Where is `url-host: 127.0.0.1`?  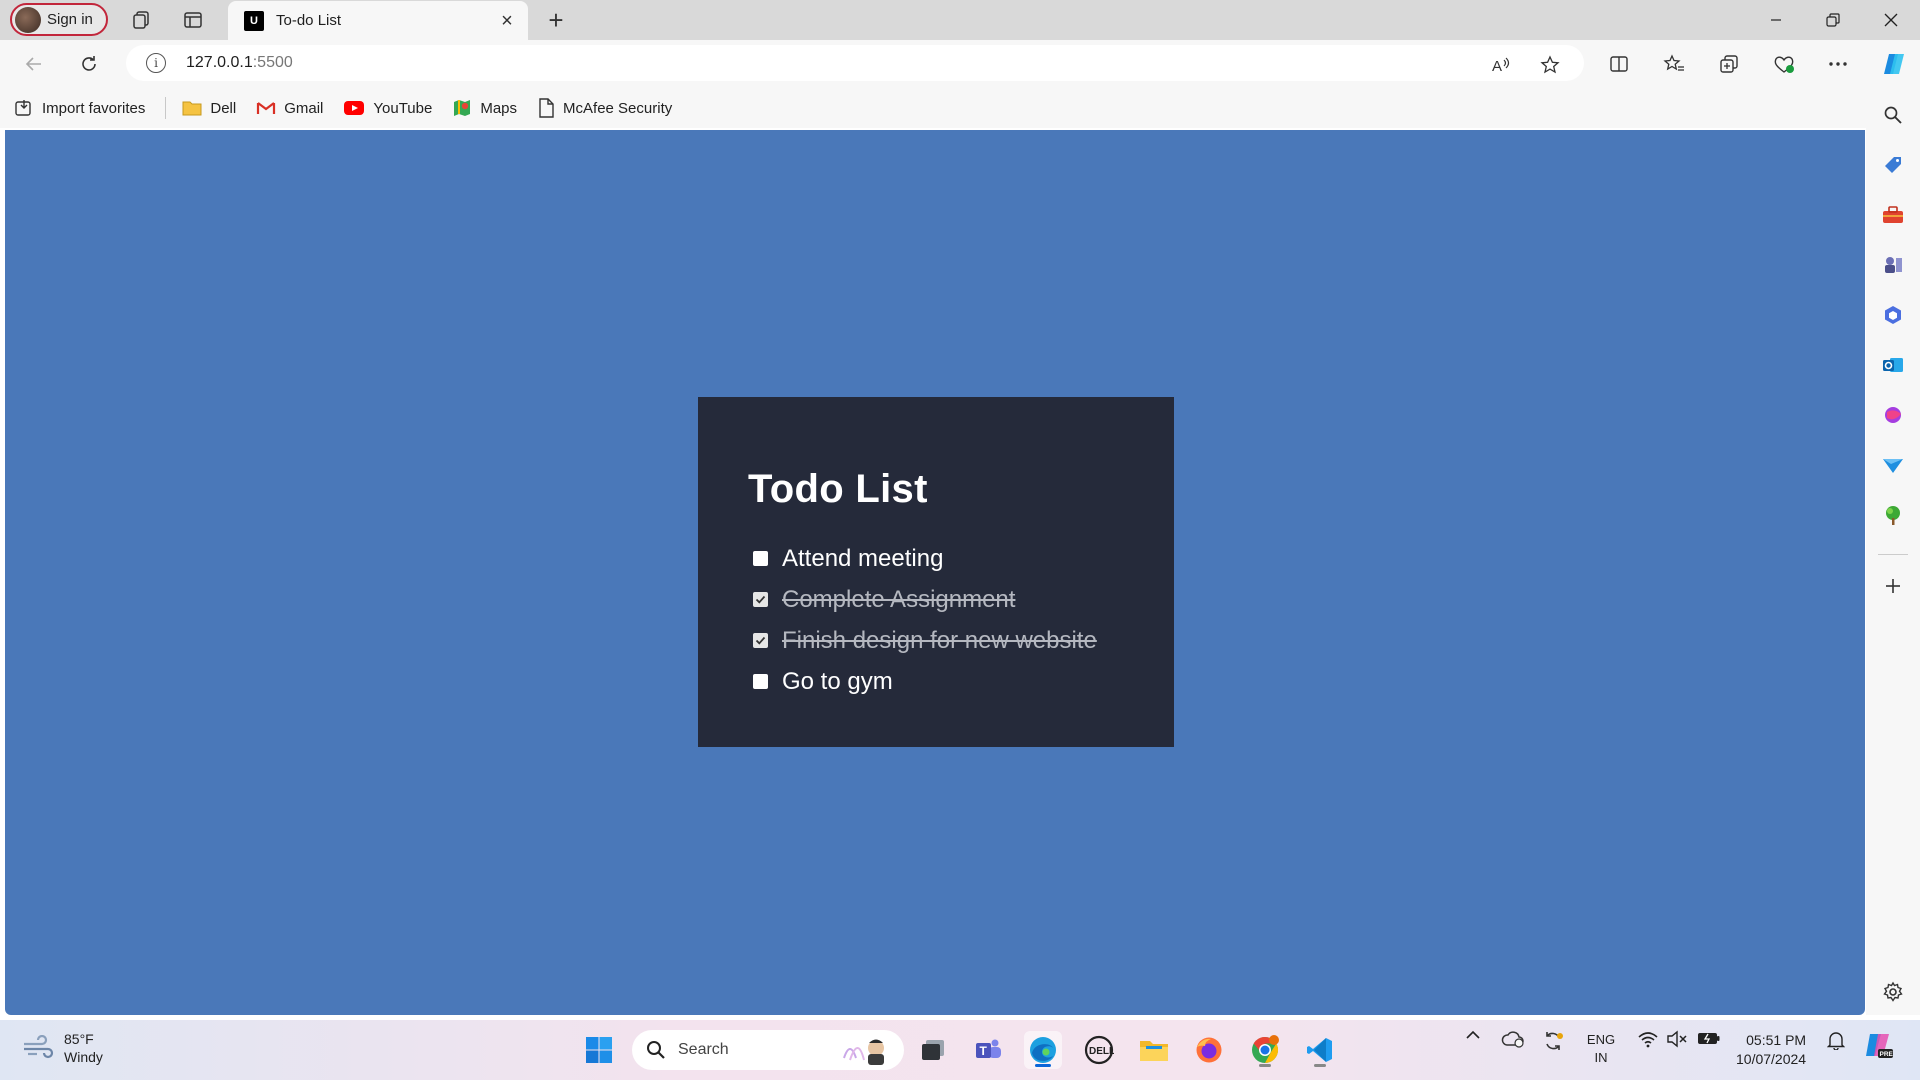
url-host: 127.0.0.1 is located at coordinates (219, 62).